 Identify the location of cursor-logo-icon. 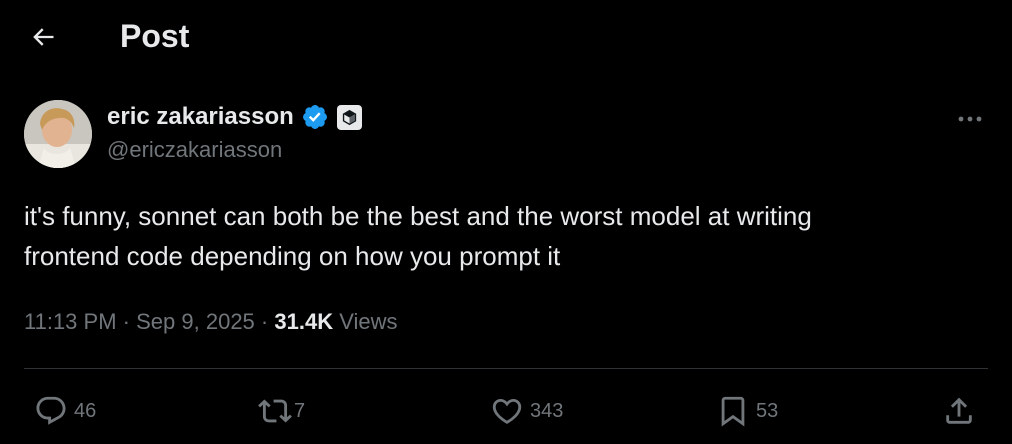
(349, 117).